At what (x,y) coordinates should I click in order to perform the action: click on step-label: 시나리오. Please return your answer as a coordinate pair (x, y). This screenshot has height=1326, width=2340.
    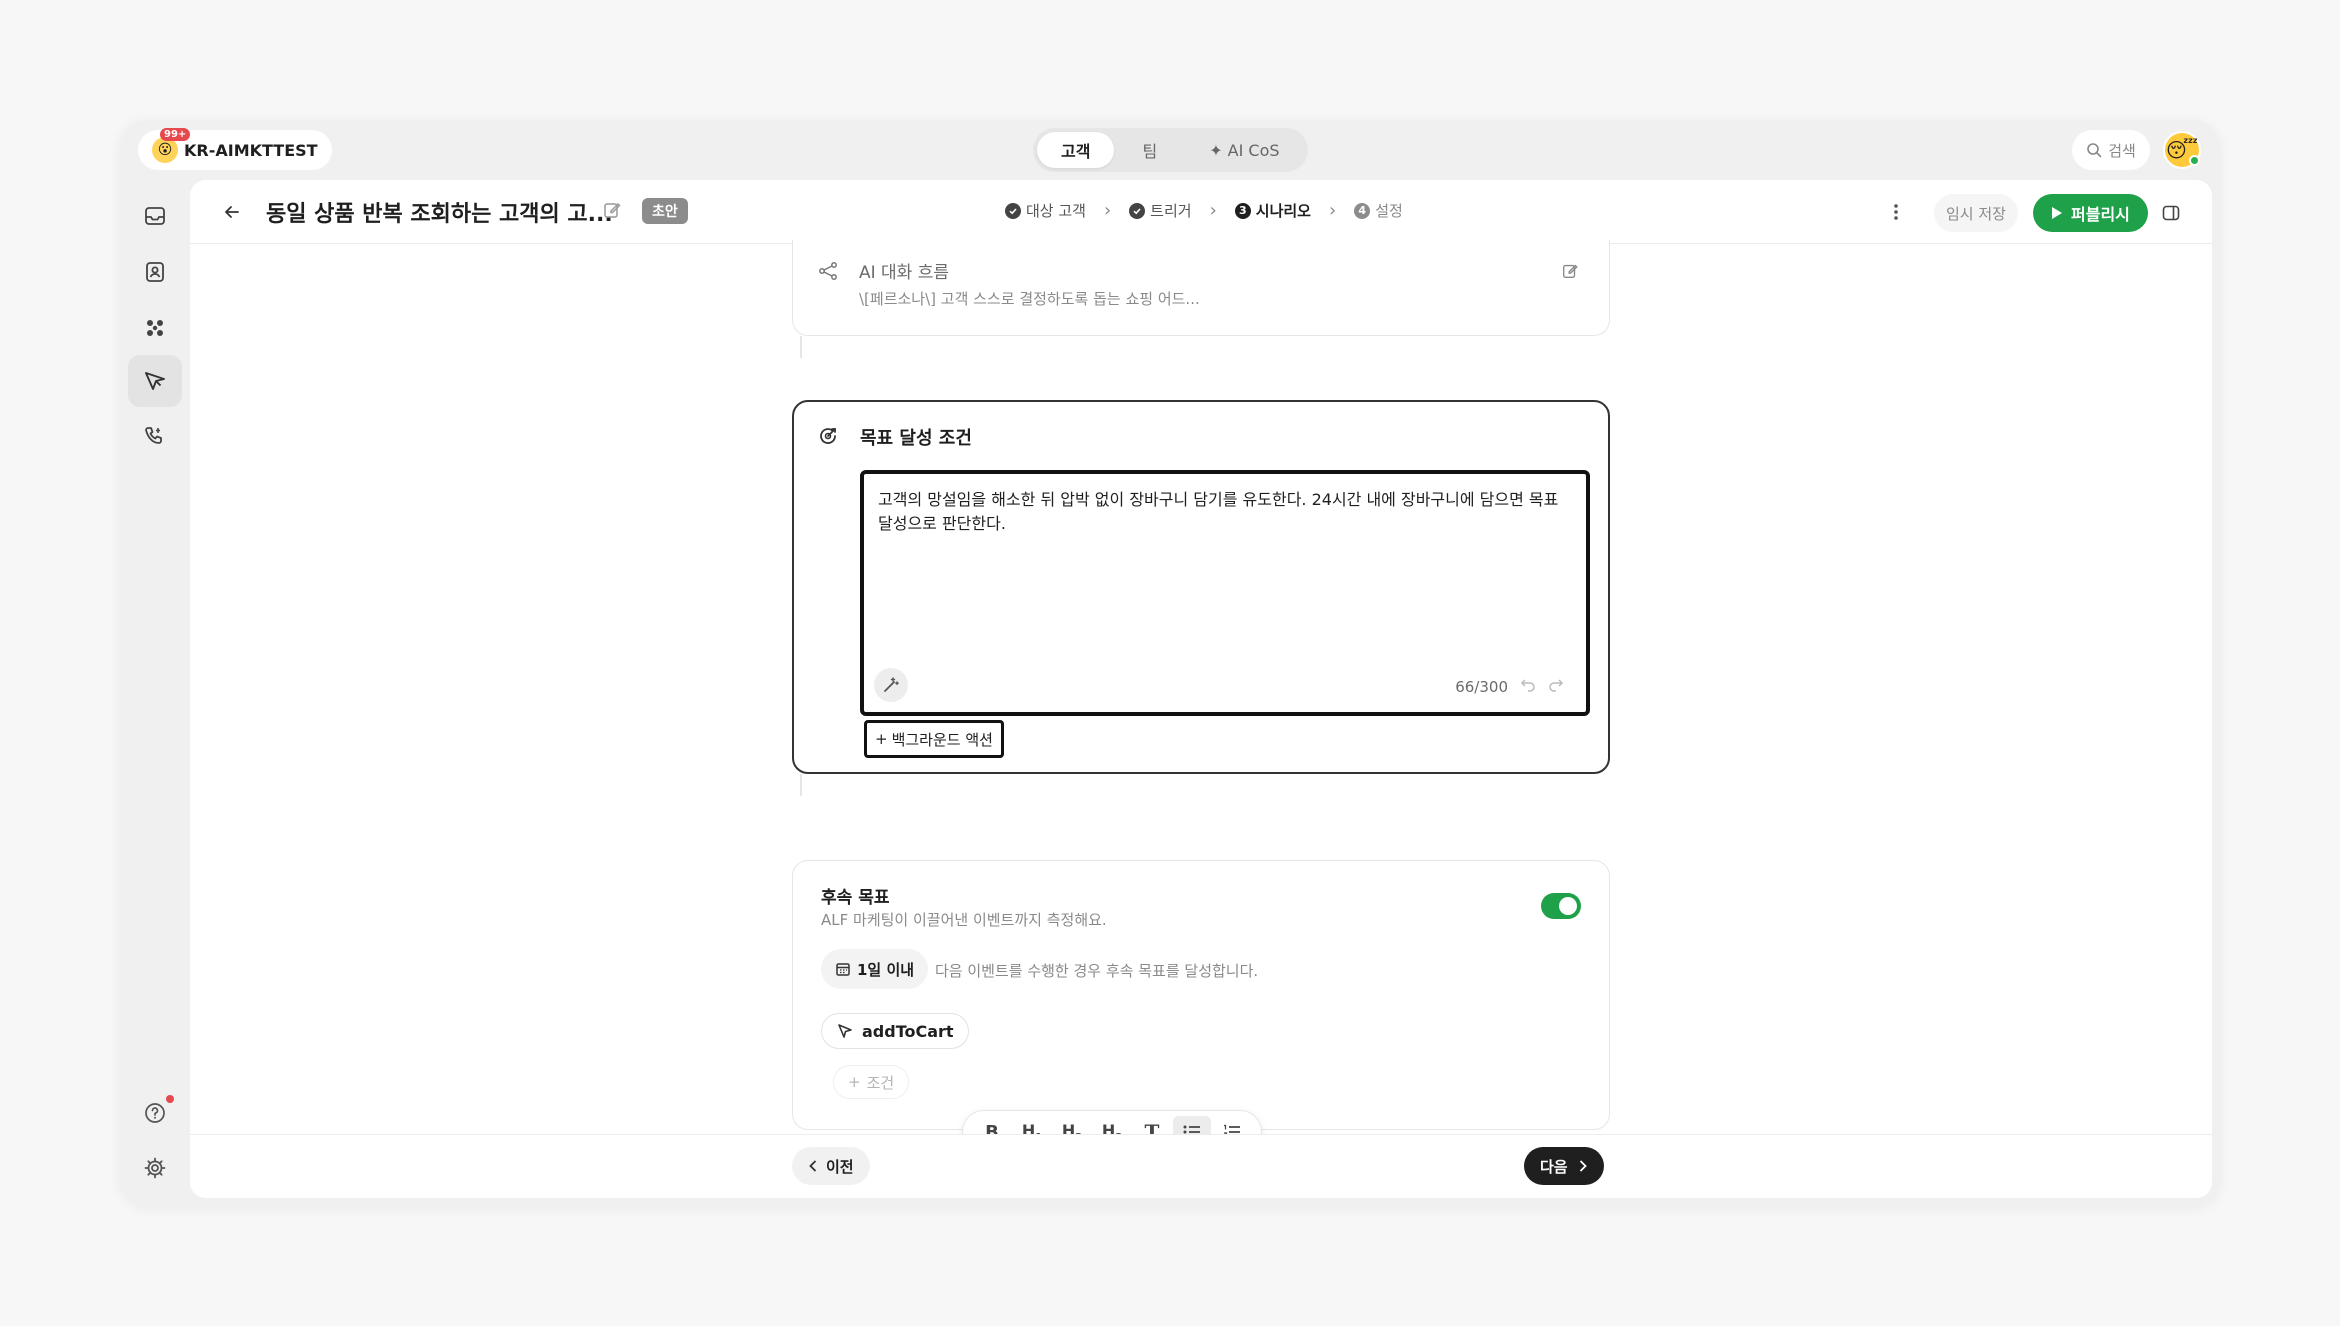
    Looking at the image, I should click on (1283, 211).